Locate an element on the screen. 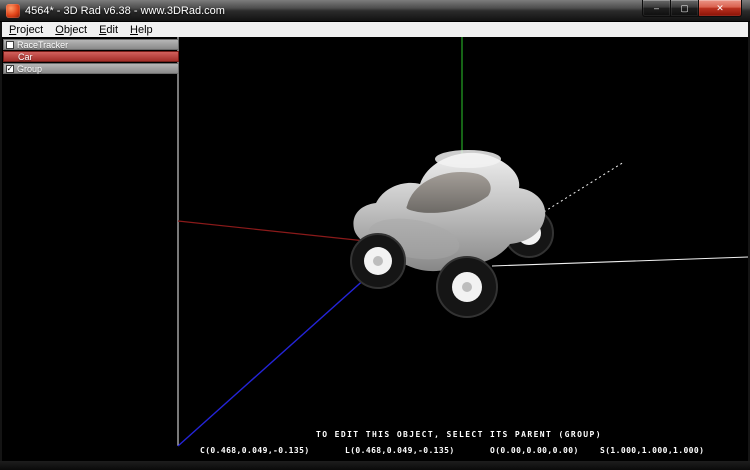 This screenshot has width=750, height=470. menu-project: Project is located at coordinates (26, 29).